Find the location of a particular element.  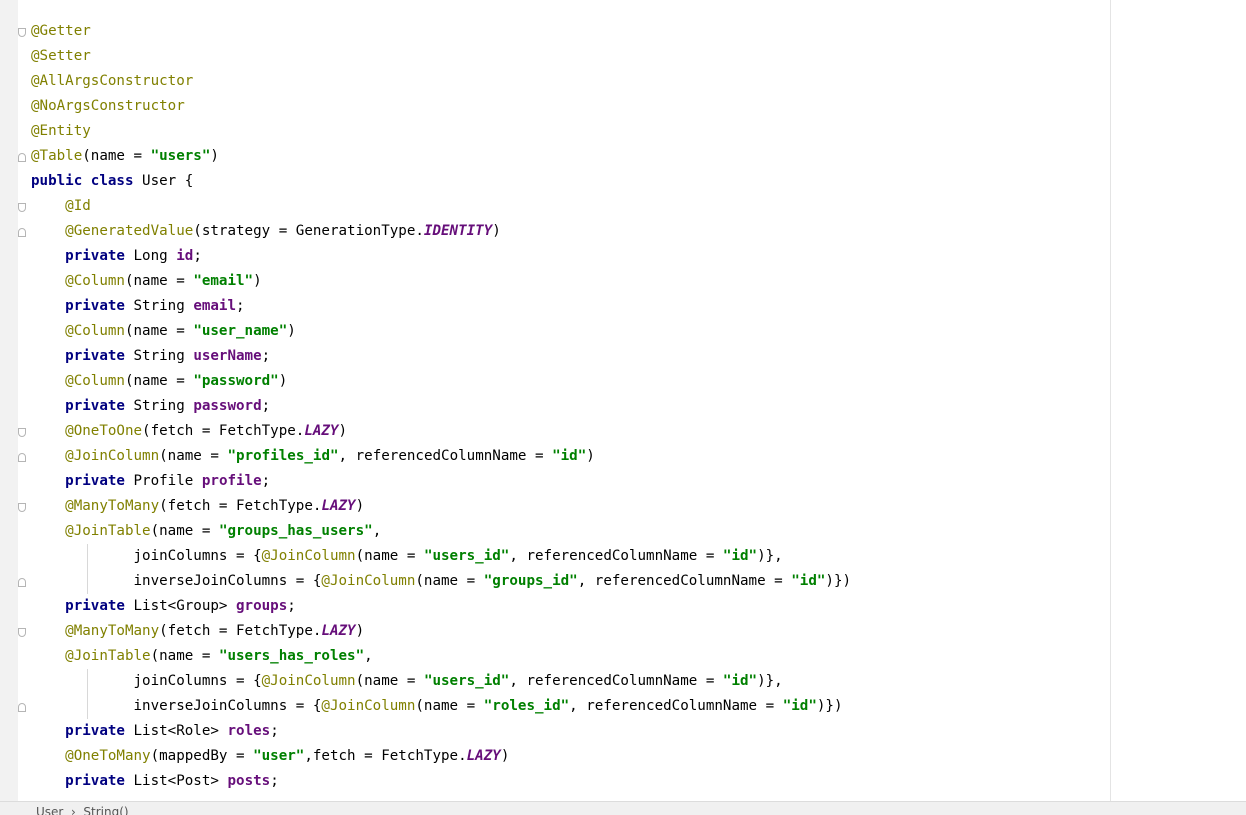

code-token: "password" is located at coordinates (236, 381).